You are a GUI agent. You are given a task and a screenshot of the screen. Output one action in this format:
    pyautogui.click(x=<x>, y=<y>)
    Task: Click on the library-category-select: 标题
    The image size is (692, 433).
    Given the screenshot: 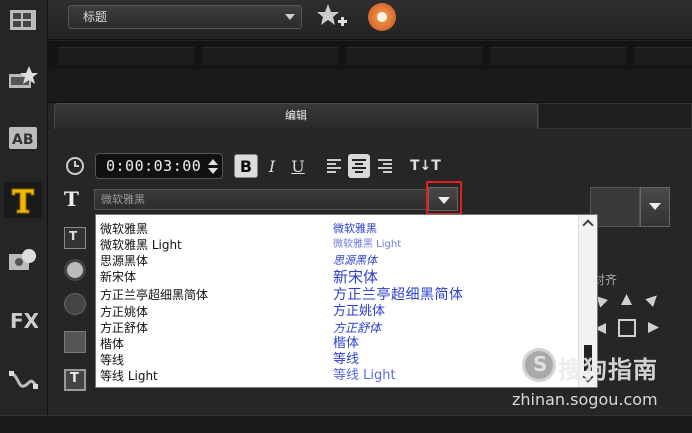 What is the action you would take?
    pyautogui.click(x=185, y=17)
    